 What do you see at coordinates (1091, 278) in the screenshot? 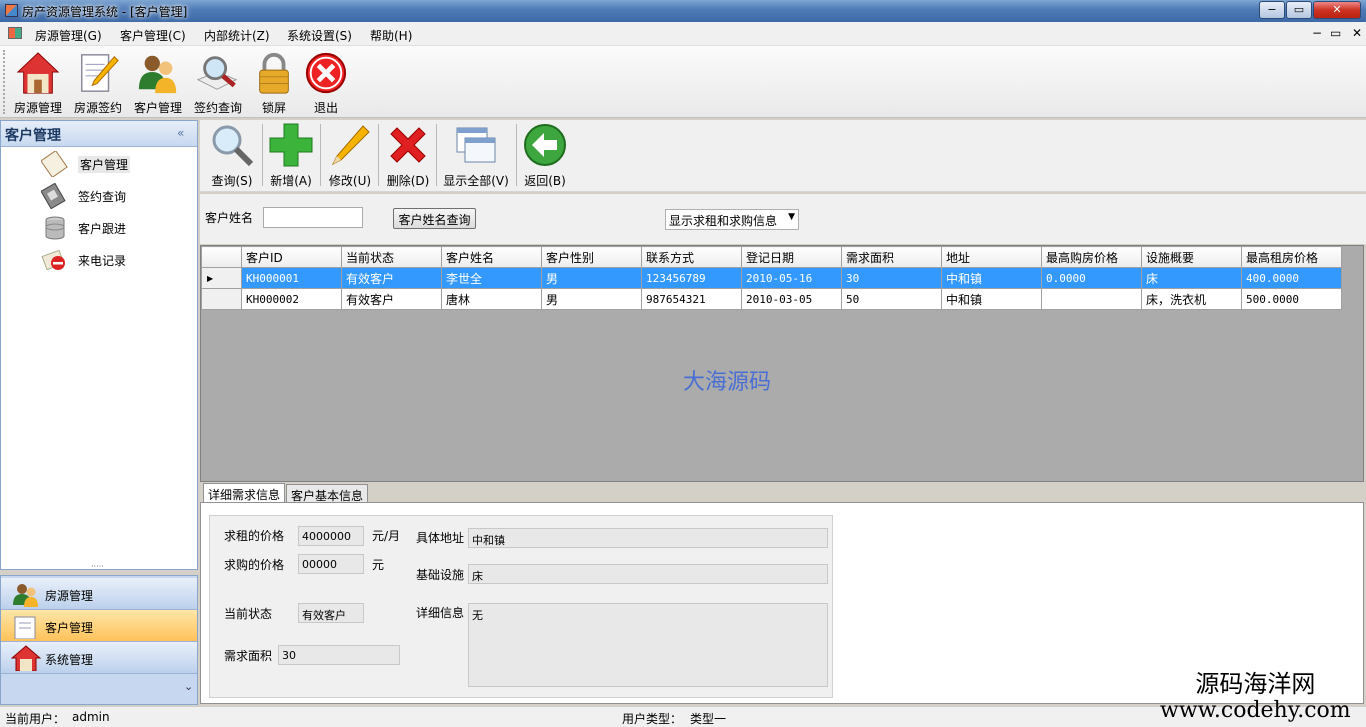
I see `table-cell: 0.0000` at bounding box center [1091, 278].